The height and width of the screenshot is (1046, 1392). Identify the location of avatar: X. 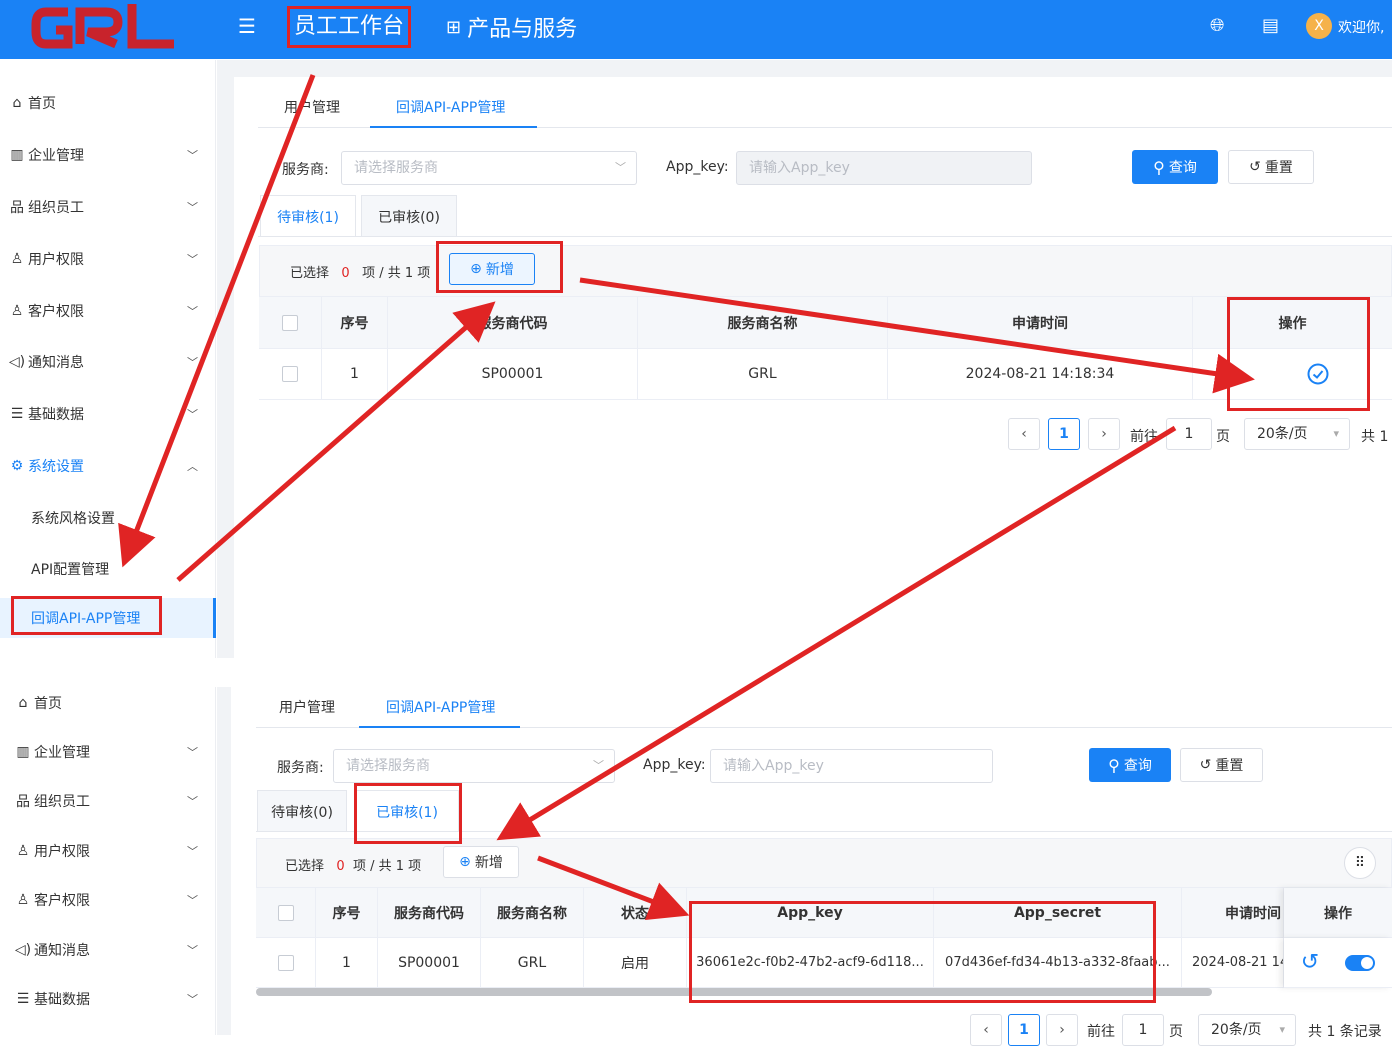
(1319, 26).